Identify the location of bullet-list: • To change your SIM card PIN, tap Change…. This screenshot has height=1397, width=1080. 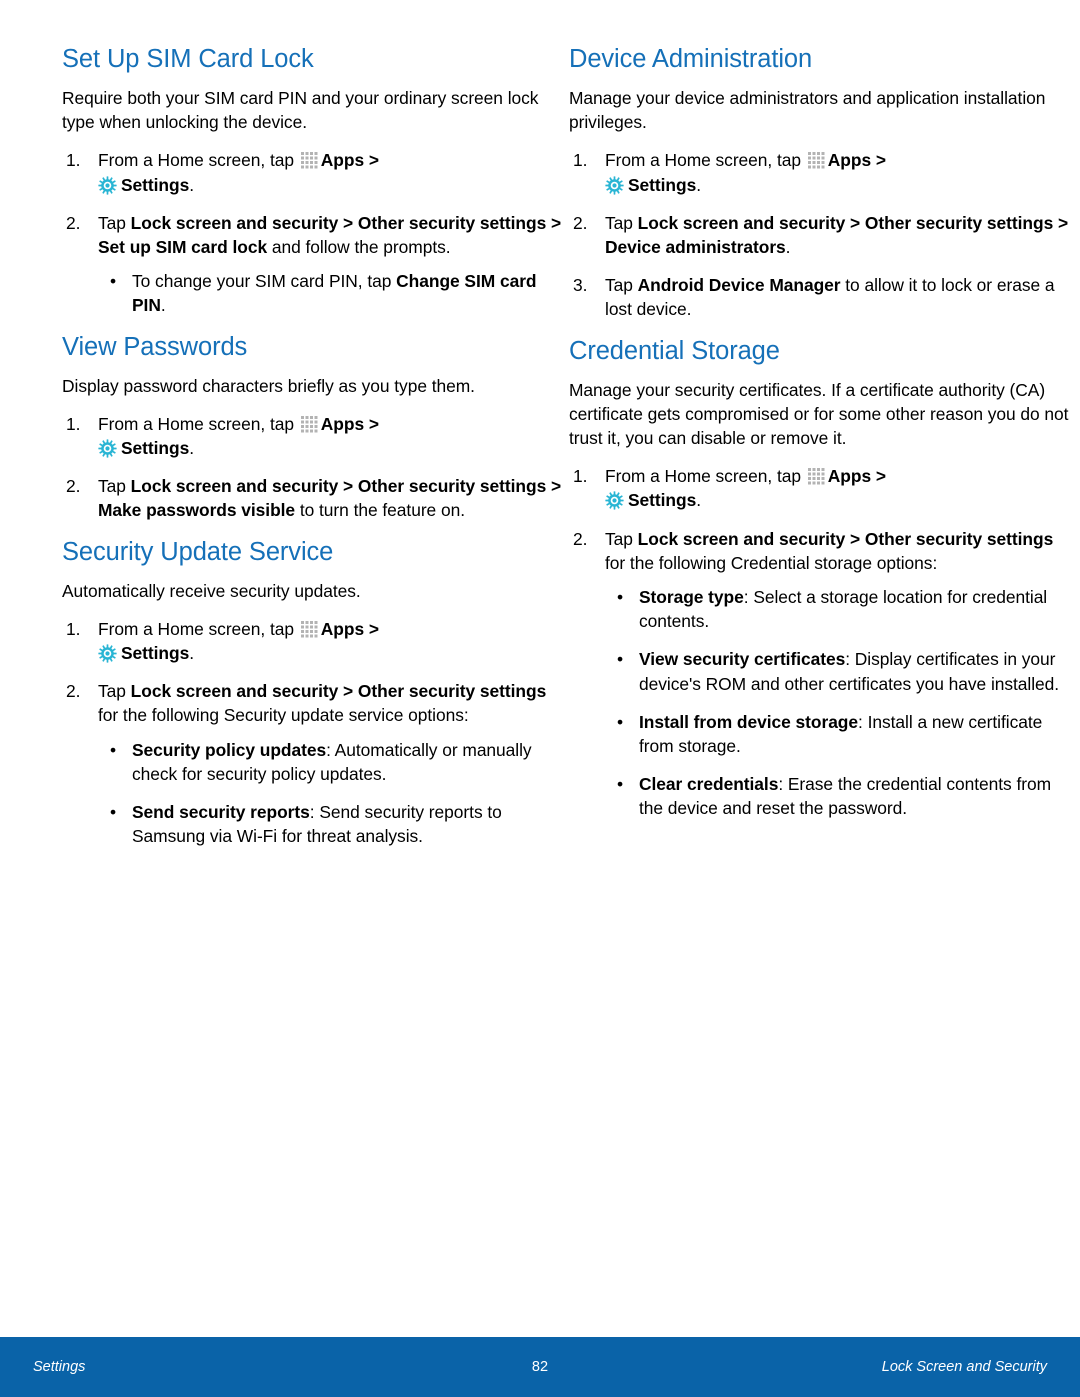
(330, 293).